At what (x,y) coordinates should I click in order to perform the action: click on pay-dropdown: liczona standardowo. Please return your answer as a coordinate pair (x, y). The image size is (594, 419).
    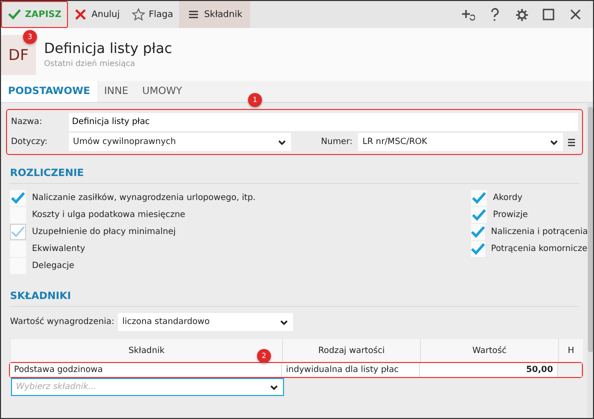
    Looking at the image, I should click on (206, 322).